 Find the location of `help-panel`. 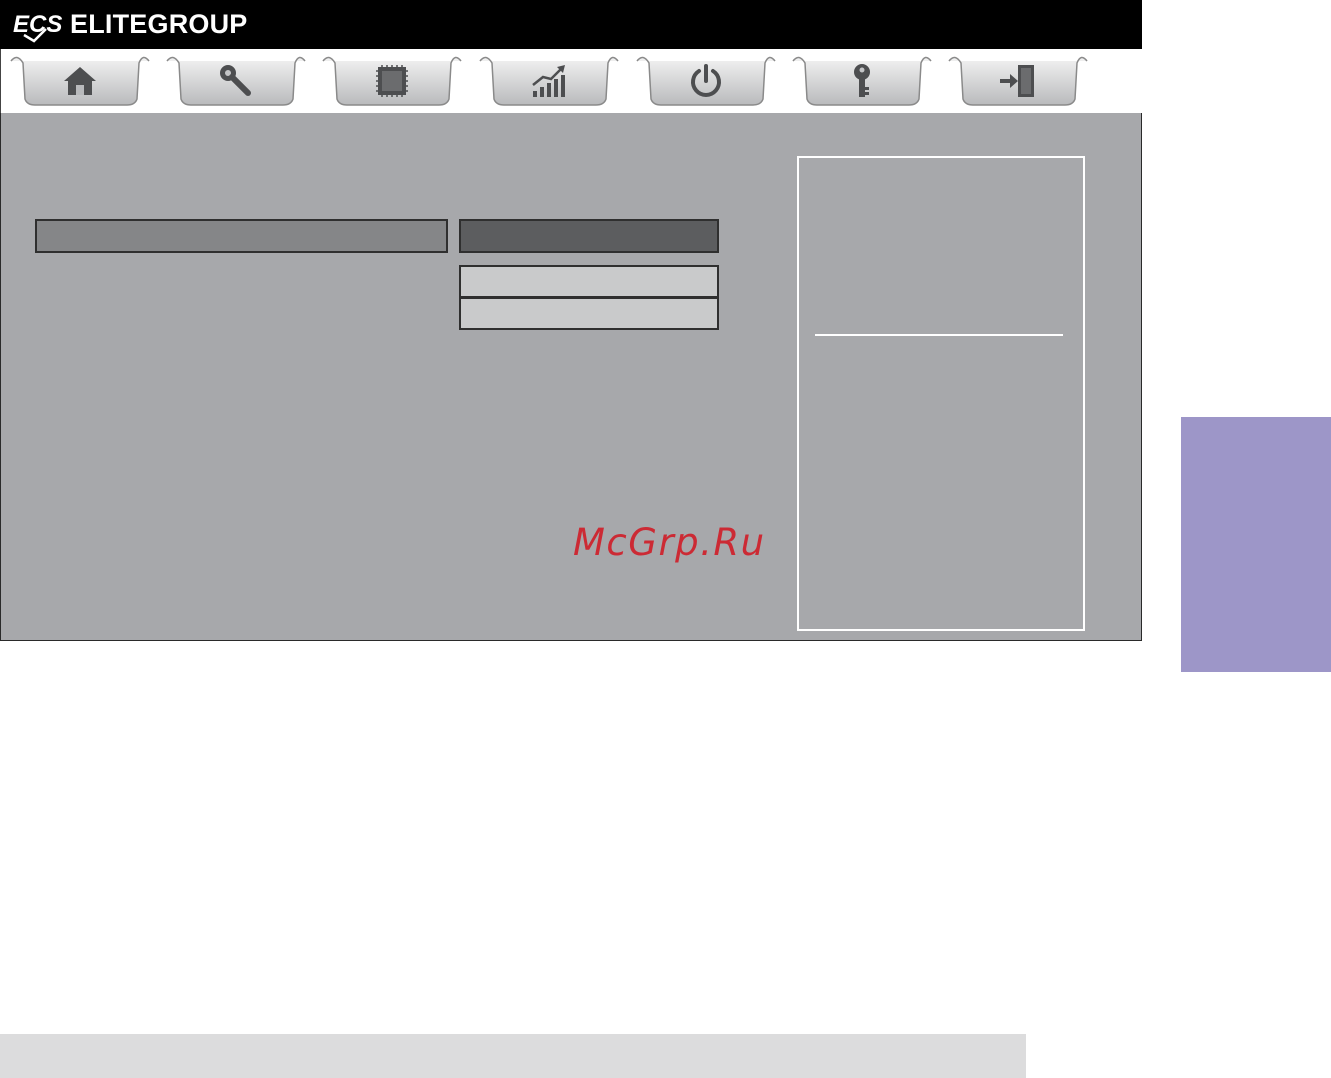

help-panel is located at coordinates (941, 393).